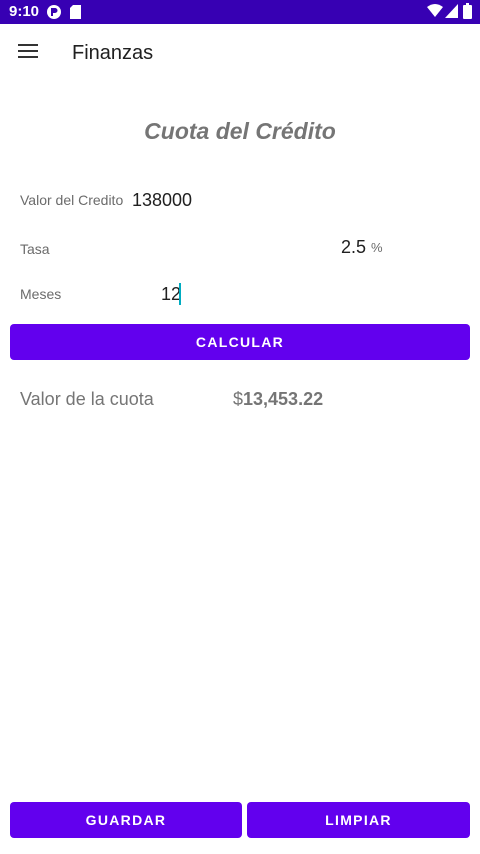 This screenshot has height=854, width=480. Describe the element at coordinates (41, 294) in the screenshot. I see `meses-label: Meses` at that location.